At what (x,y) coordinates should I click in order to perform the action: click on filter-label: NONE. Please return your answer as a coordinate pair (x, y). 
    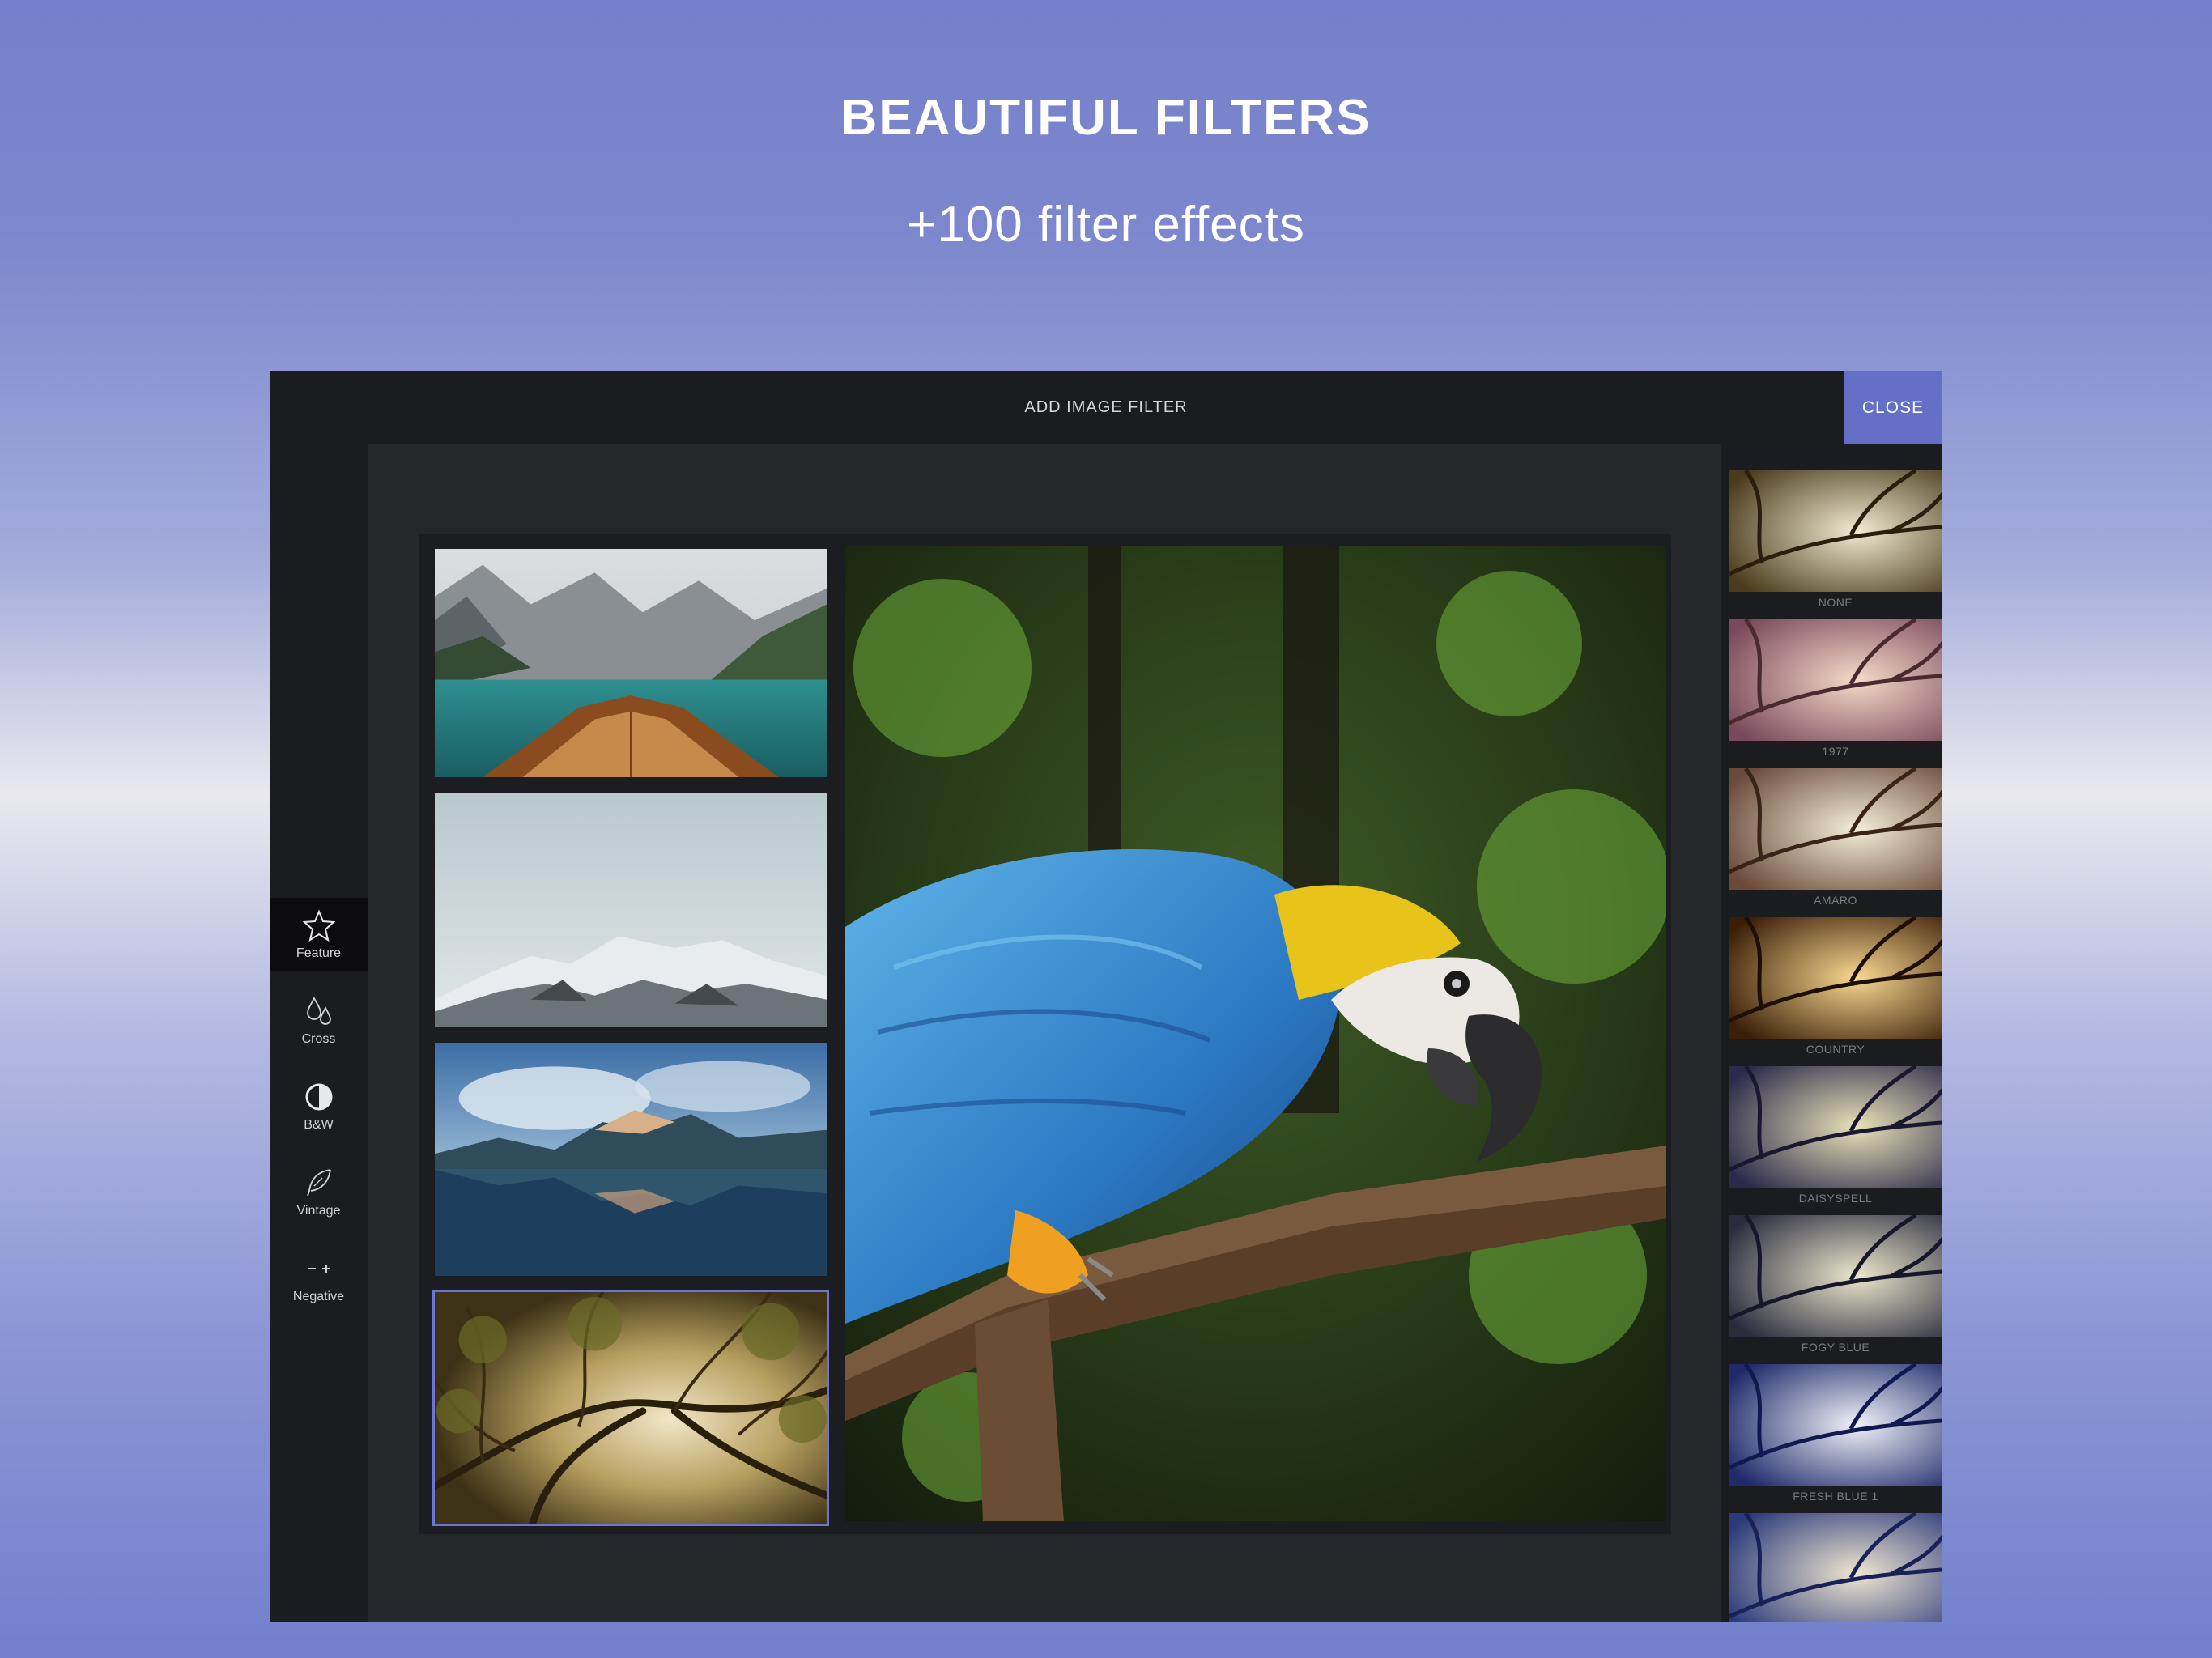
    Looking at the image, I should click on (1836, 602).